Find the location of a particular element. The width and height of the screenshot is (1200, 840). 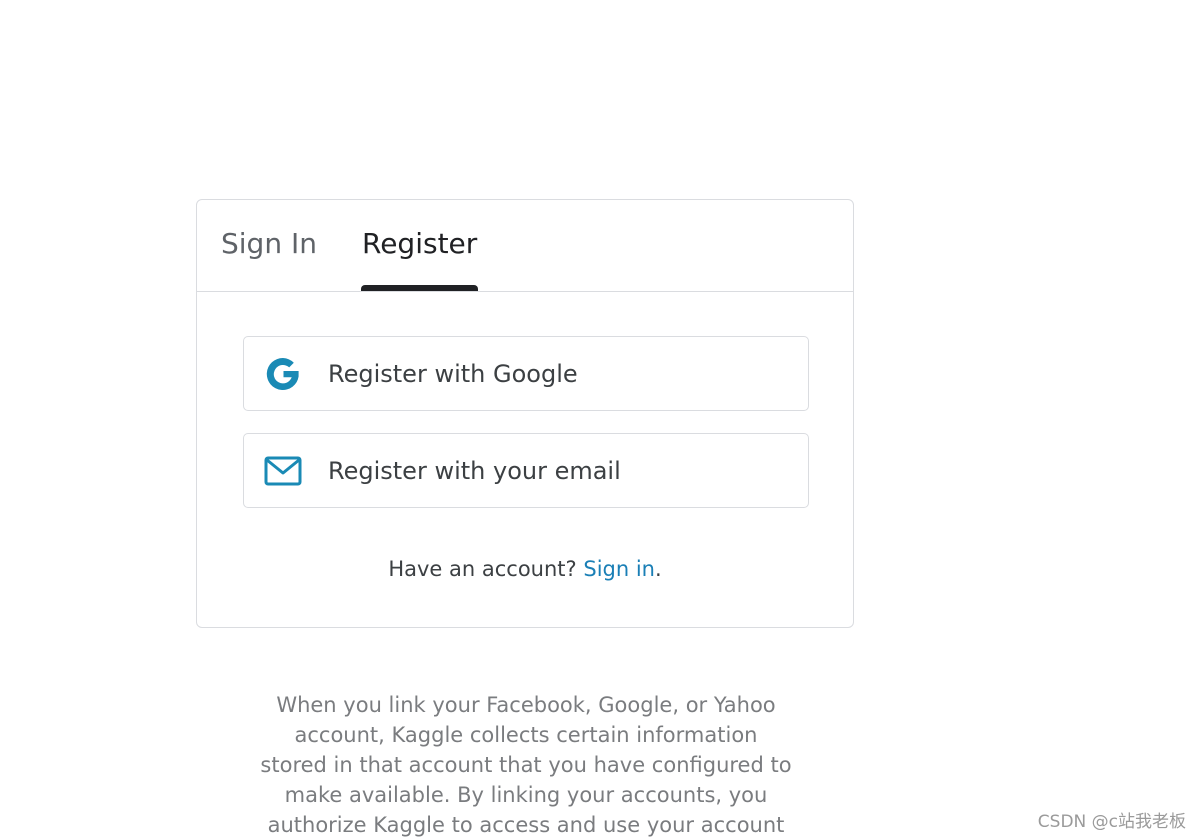

watermark-text: CSDN @c站我老板 is located at coordinates (1111, 822).